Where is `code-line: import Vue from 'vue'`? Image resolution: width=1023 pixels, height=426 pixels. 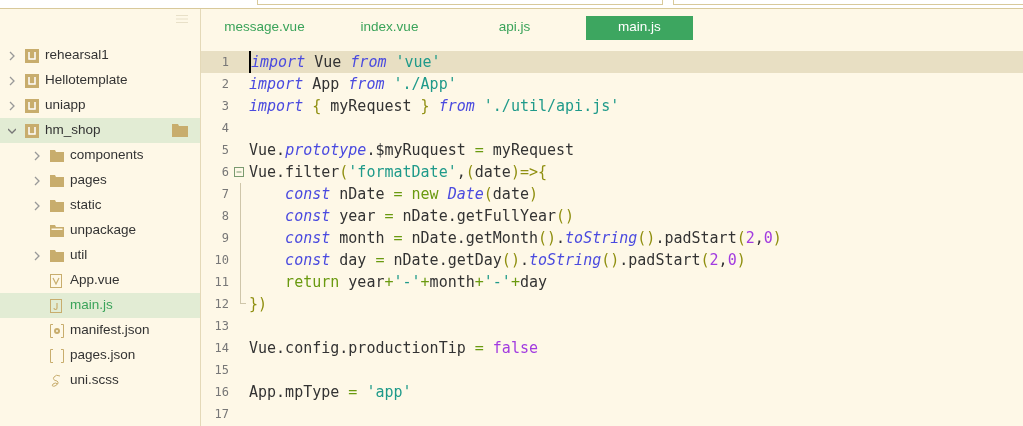
code-line: import Vue from 'vue' is located at coordinates (345, 62).